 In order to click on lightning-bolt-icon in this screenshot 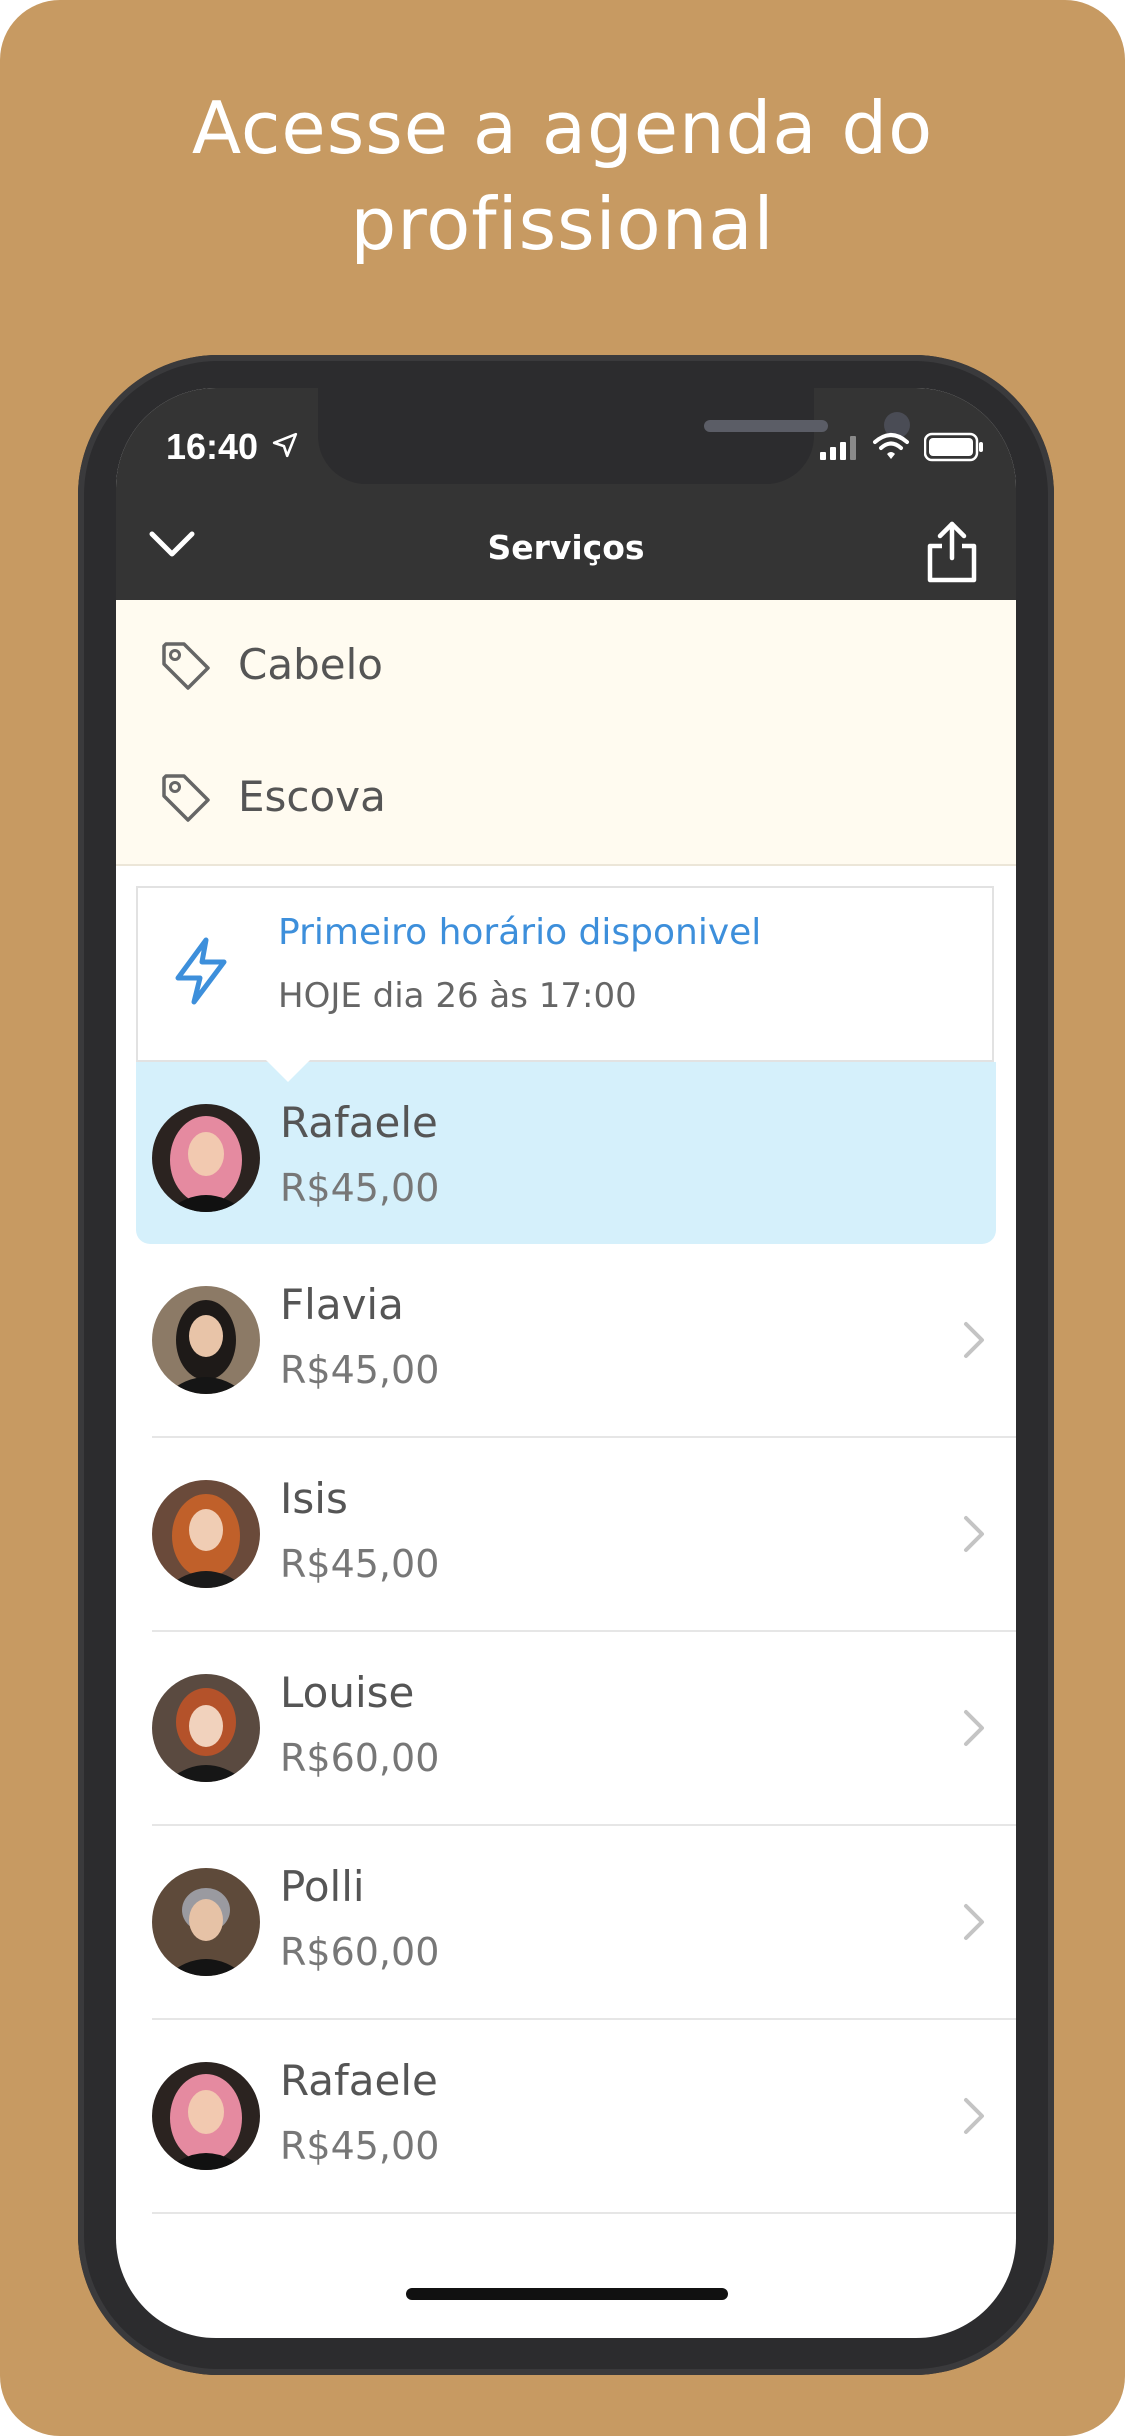, I will do `click(201, 971)`.